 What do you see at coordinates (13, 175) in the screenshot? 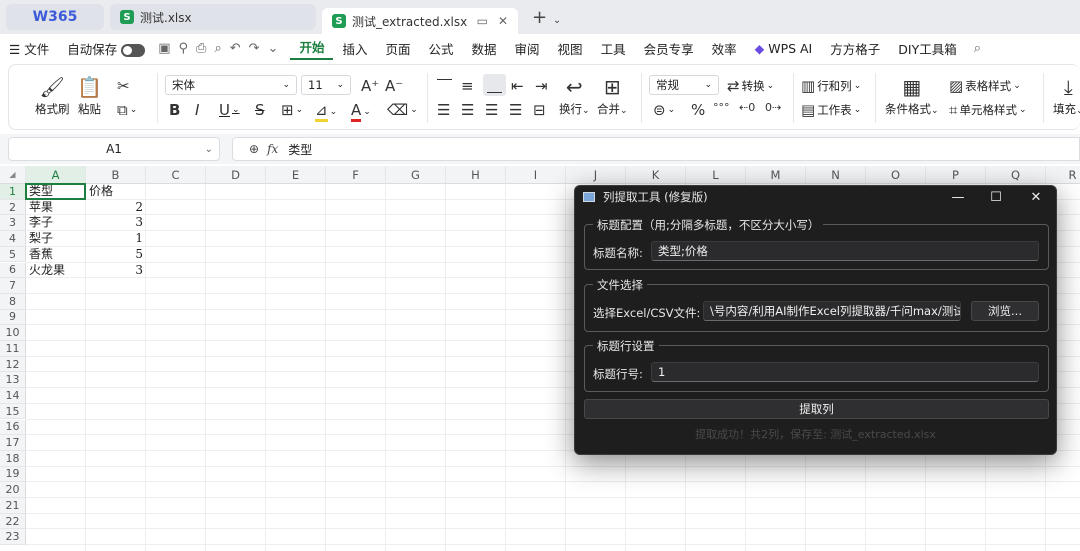
I see `select-all-corner: ◢` at bounding box center [13, 175].